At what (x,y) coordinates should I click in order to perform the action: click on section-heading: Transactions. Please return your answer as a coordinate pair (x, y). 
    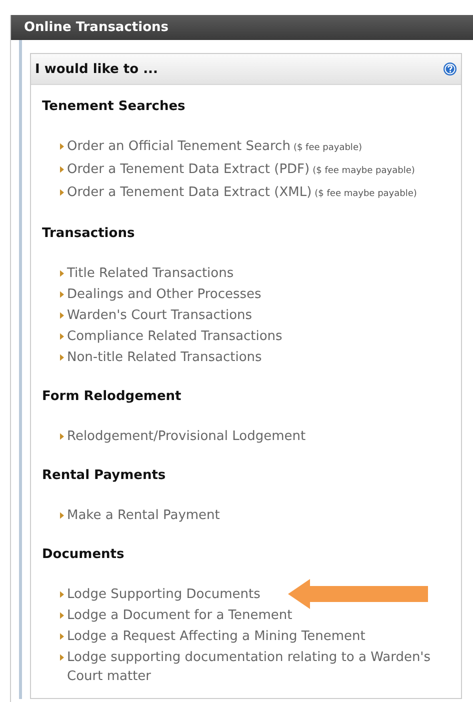
    Looking at the image, I should click on (88, 233).